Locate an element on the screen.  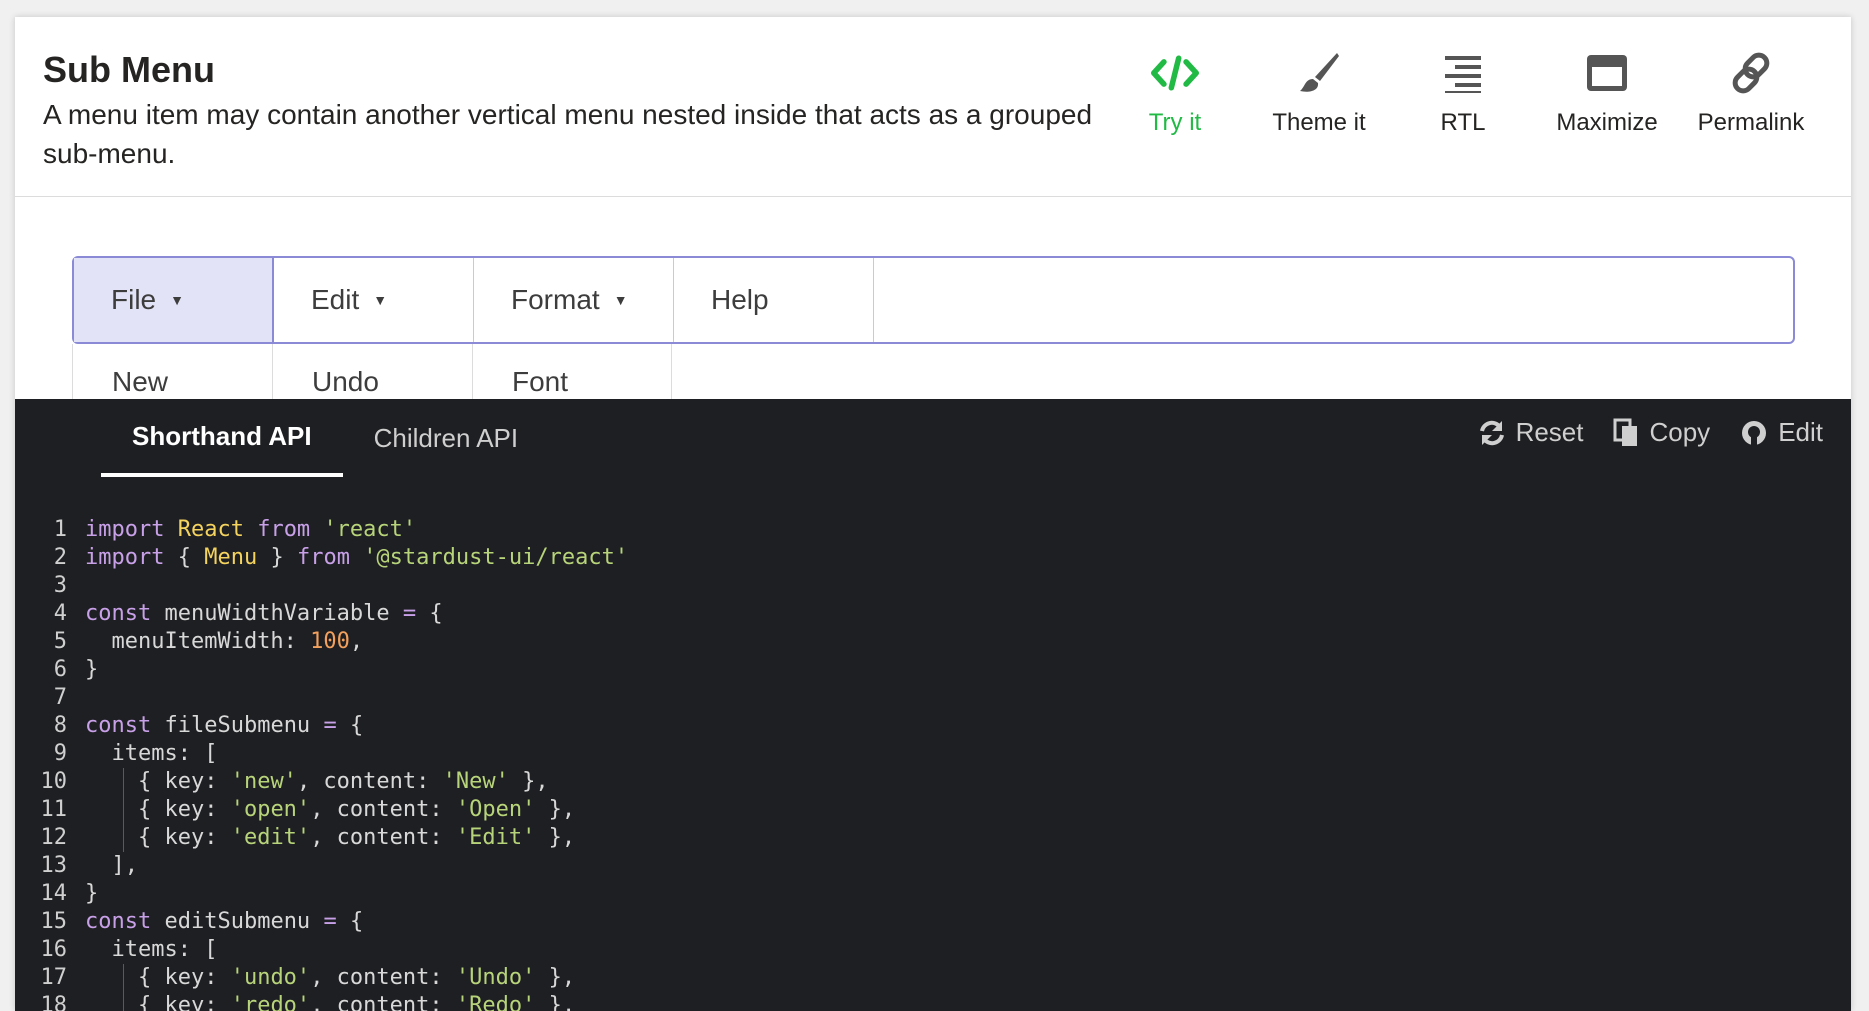
theme-it-label: Theme it is located at coordinates (1319, 122).